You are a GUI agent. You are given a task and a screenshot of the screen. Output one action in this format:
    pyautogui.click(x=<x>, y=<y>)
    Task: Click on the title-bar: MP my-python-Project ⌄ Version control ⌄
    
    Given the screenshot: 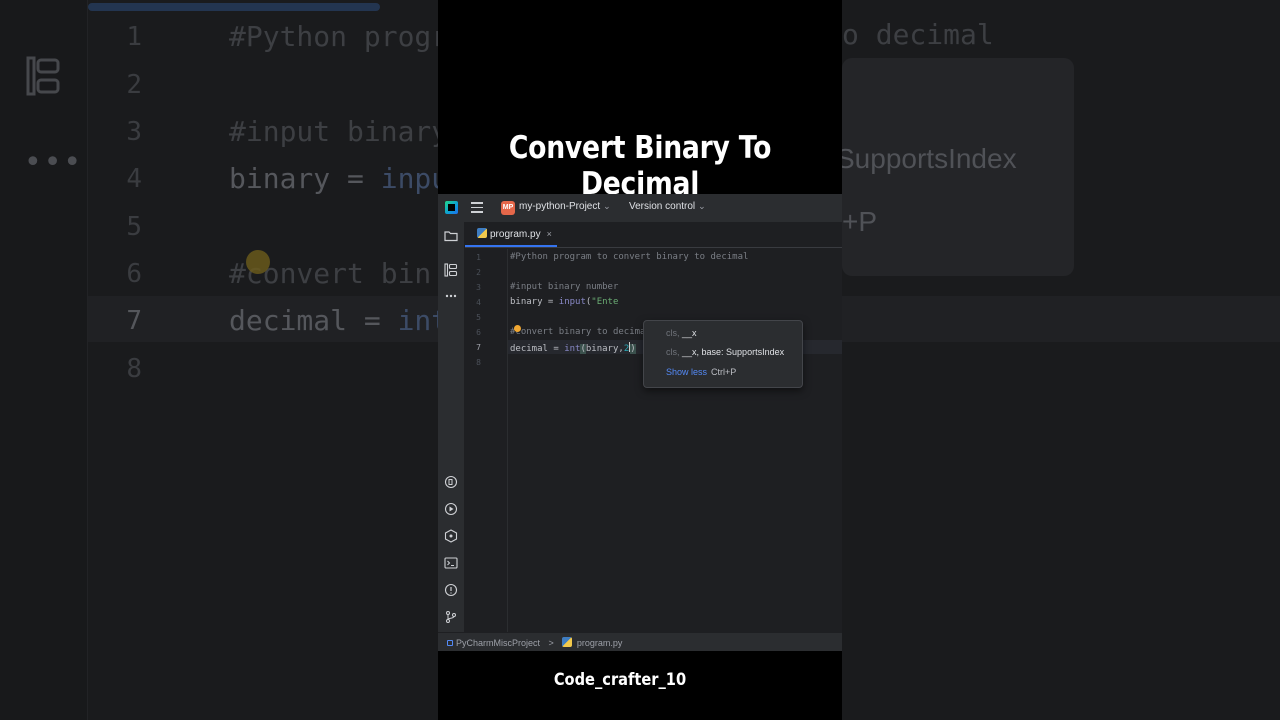 What is the action you would take?
    pyautogui.click(x=640, y=208)
    